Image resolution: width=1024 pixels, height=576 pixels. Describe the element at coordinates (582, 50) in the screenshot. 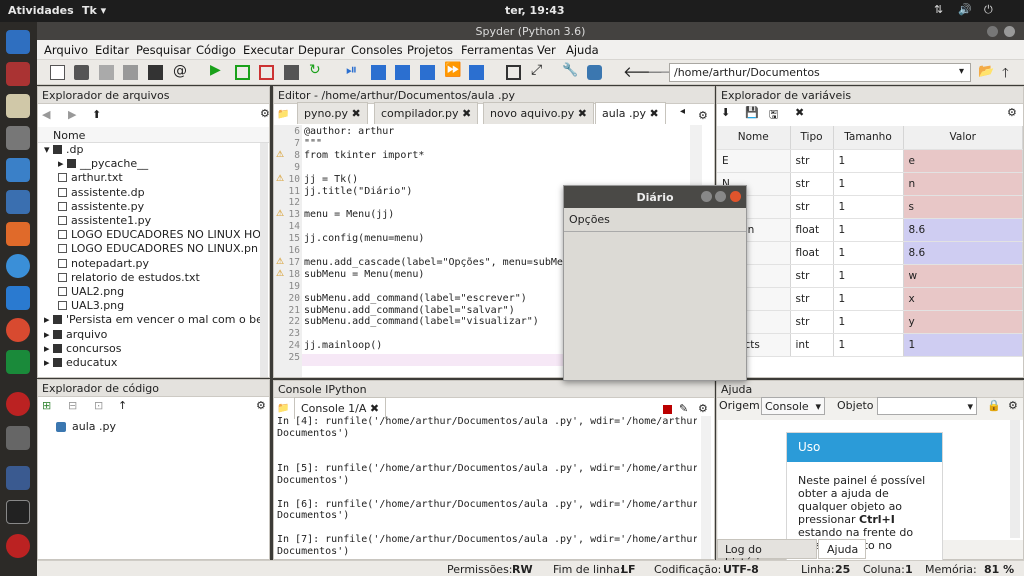

I see `menu-ajuda: Ajuda` at that location.